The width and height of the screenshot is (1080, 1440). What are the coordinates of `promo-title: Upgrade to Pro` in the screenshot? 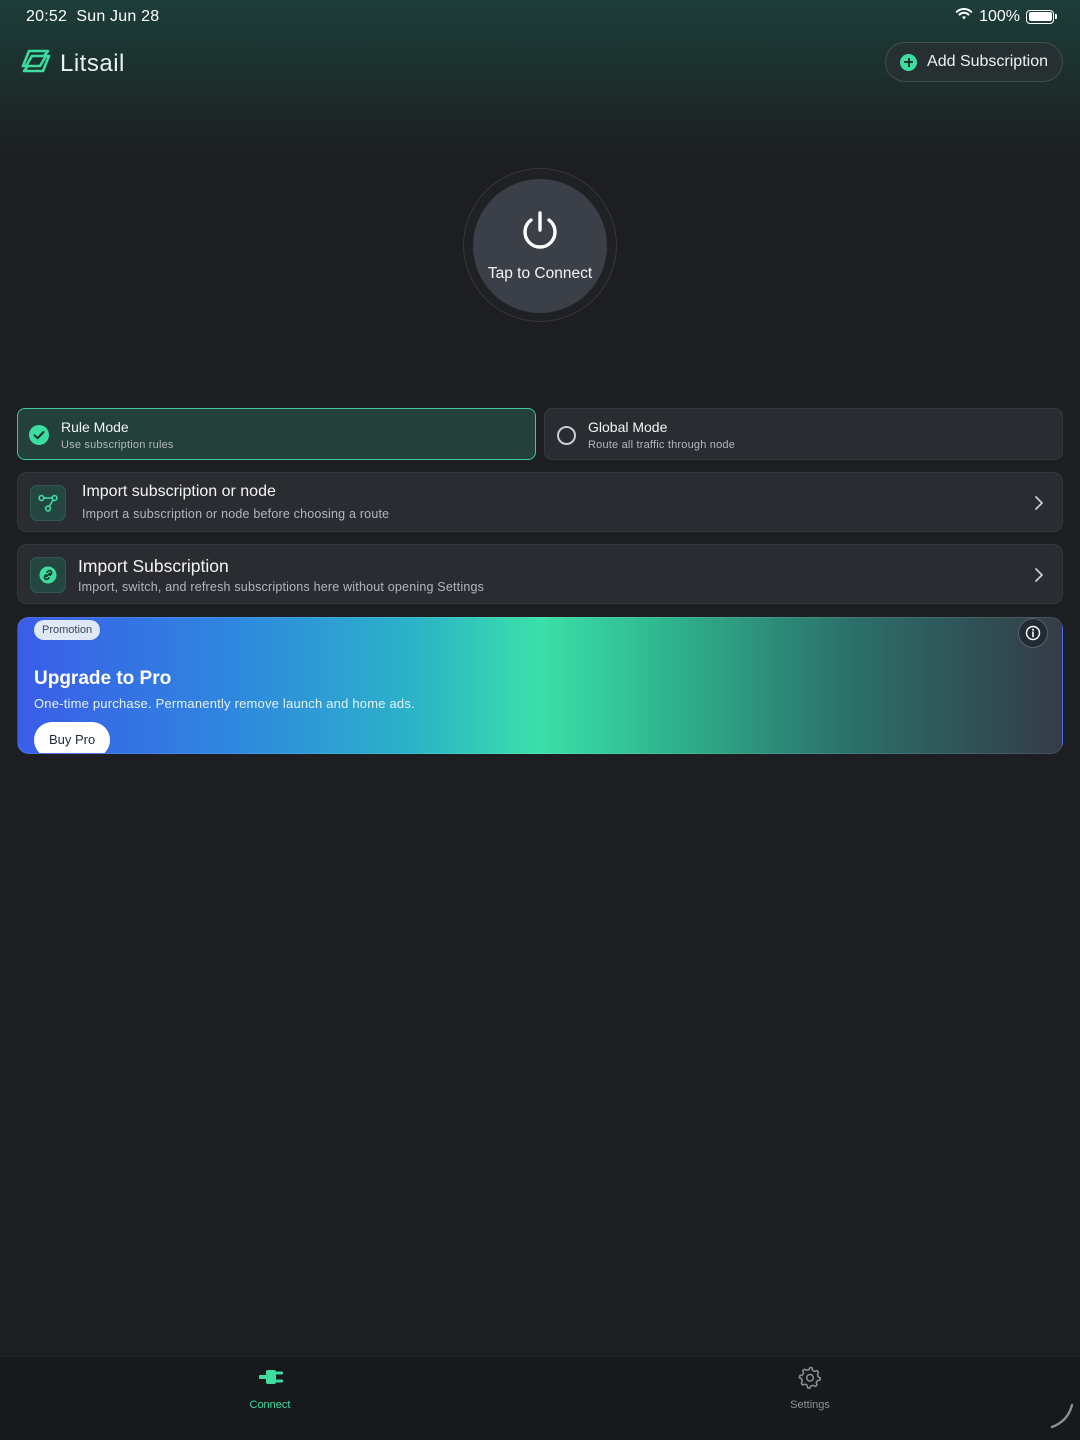 It's located at (103, 678).